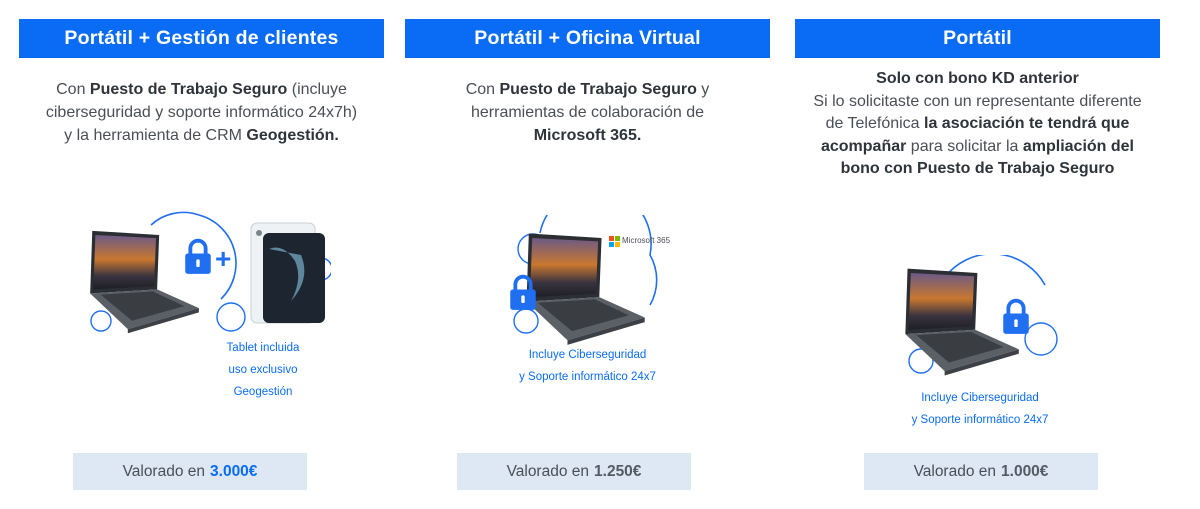 The width and height of the screenshot is (1200, 509). I want to click on price-amount: 1.250€, so click(618, 471).